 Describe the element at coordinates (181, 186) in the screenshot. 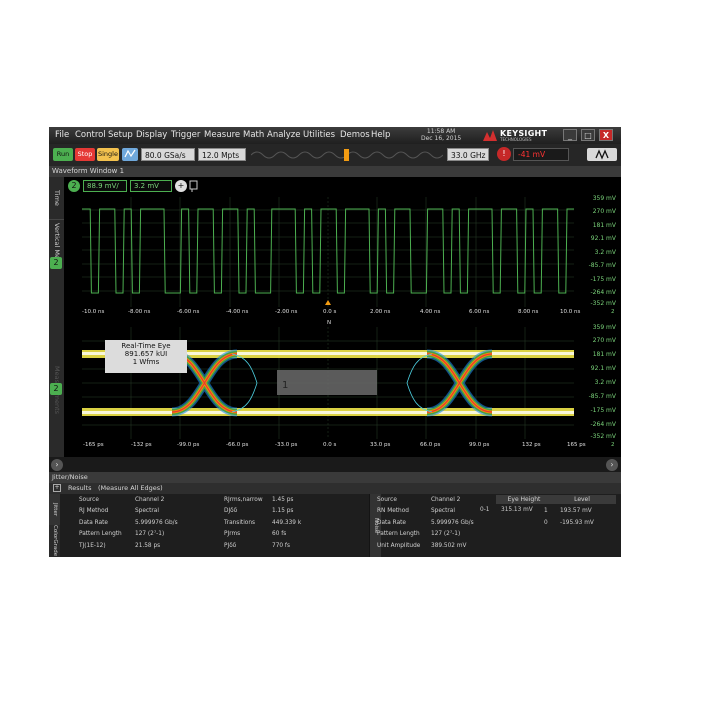

I see `add-measurement-icon: +` at that location.